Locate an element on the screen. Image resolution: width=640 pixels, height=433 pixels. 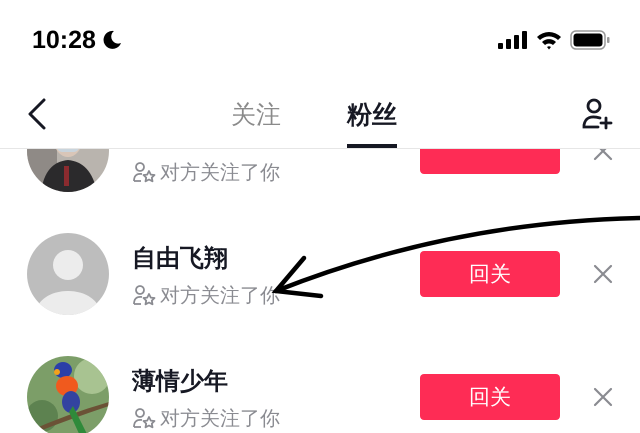
status-time: 10:28 is located at coordinates (64, 40).